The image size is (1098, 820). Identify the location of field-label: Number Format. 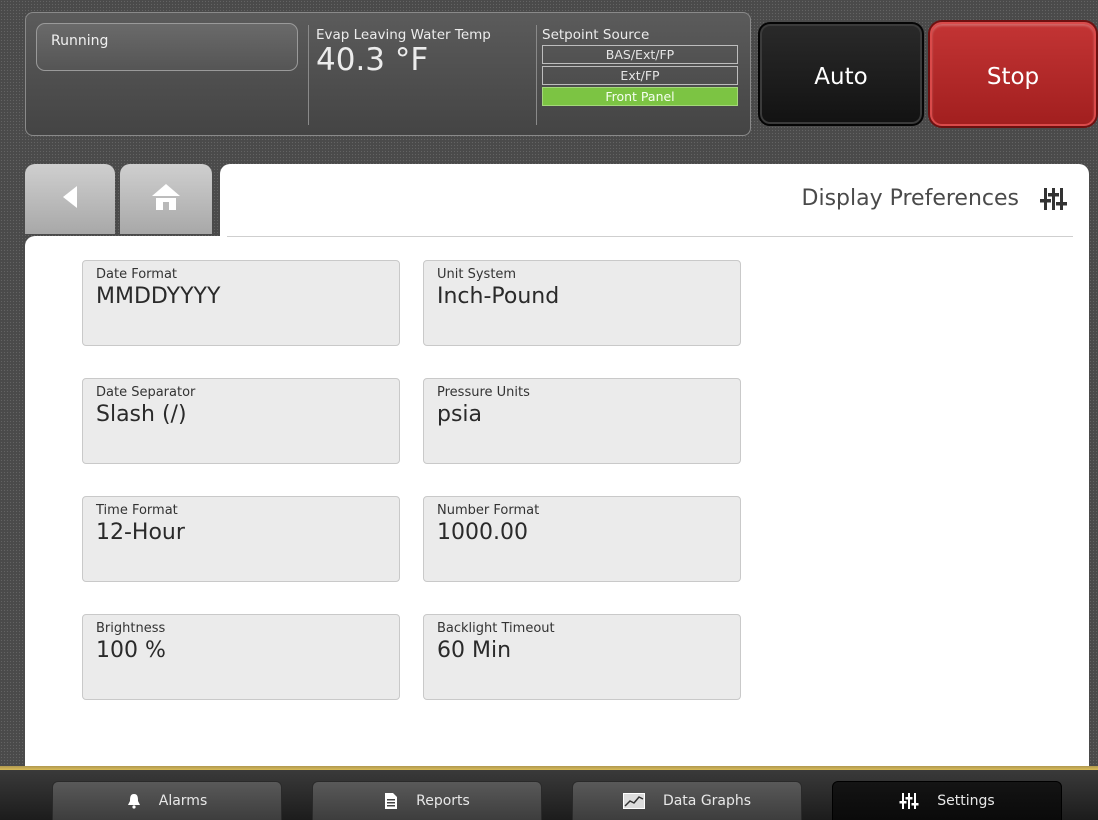
(488, 510).